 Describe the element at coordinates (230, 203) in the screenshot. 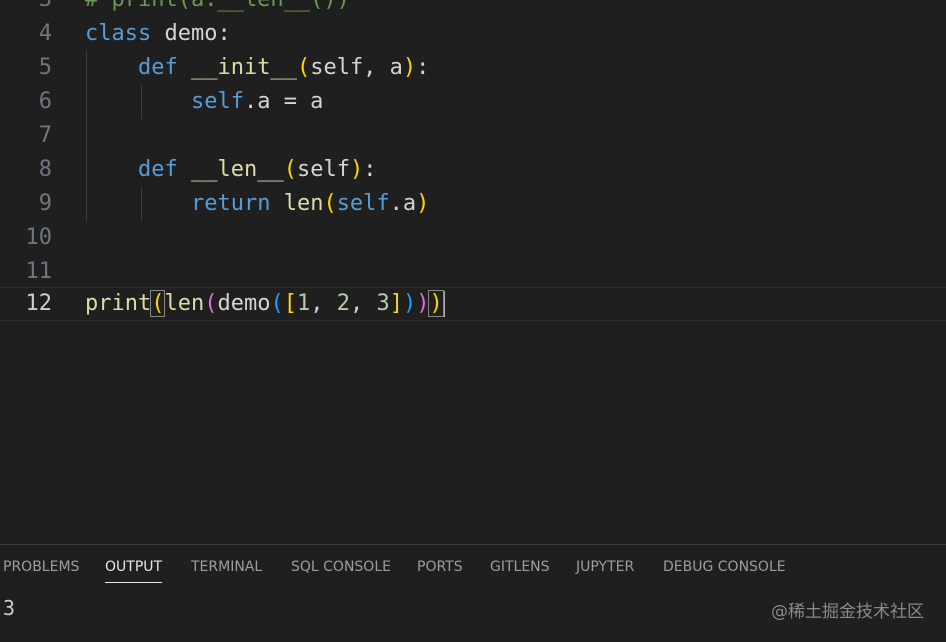

I see `keyword-return: return` at that location.